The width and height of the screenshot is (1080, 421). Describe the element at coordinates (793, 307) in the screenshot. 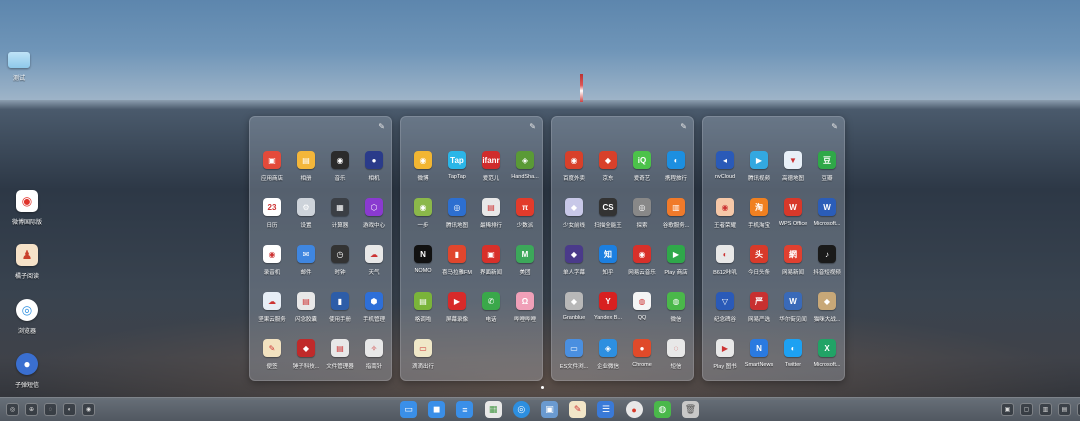

I see `app-icon-tile: W 华尔街见闻` at that location.